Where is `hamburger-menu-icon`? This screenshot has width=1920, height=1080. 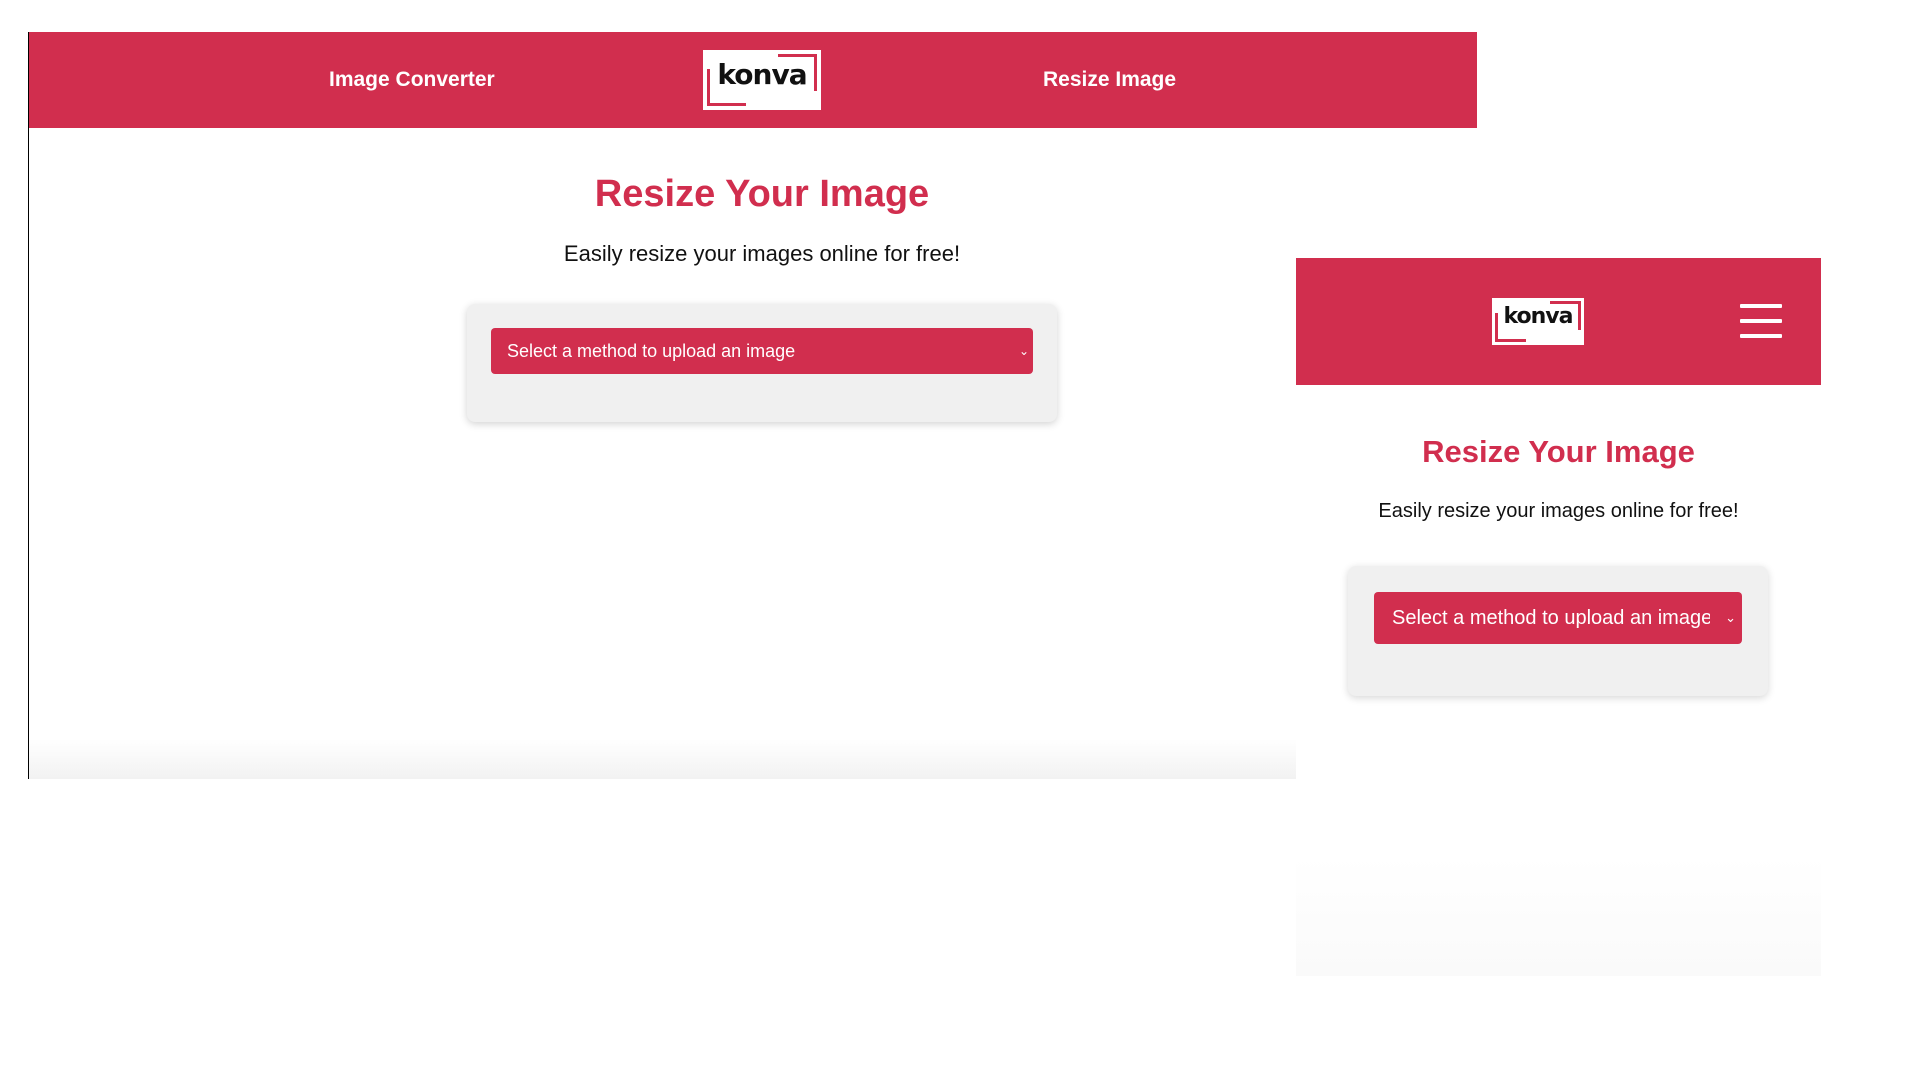 hamburger-menu-icon is located at coordinates (1761, 321).